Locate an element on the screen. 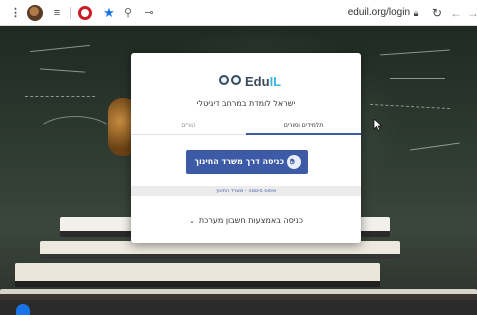 The image size is (477, 315). reset-bar: איפוס סיסמה - משרד החינוך is located at coordinates (246, 191).